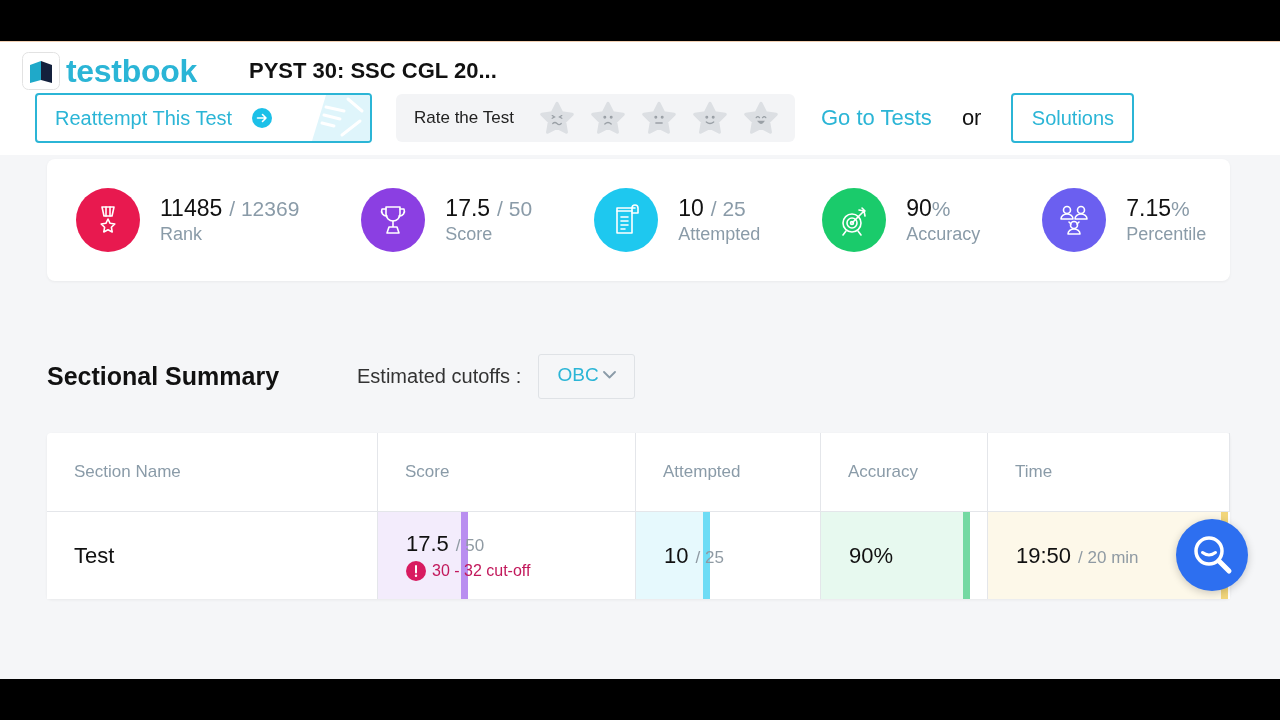  I want to click on reattempt-button: Reattempt This Test, so click(203, 118).